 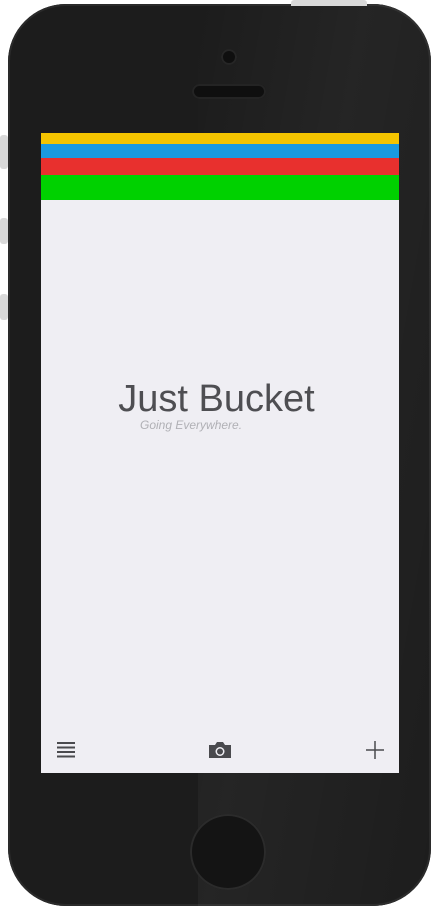 I want to click on header-stripe-blue, so click(x=220, y=151).